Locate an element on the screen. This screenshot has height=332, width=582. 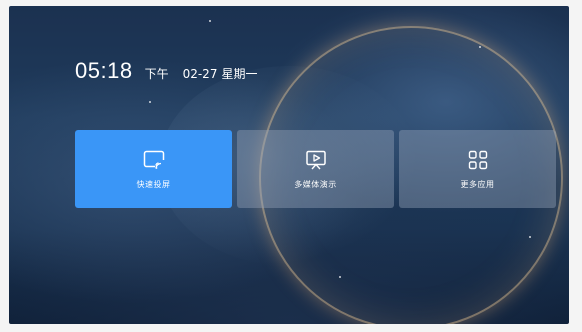
quick-cast-tile: 快速投屏 is located at coordinates (153, 169).